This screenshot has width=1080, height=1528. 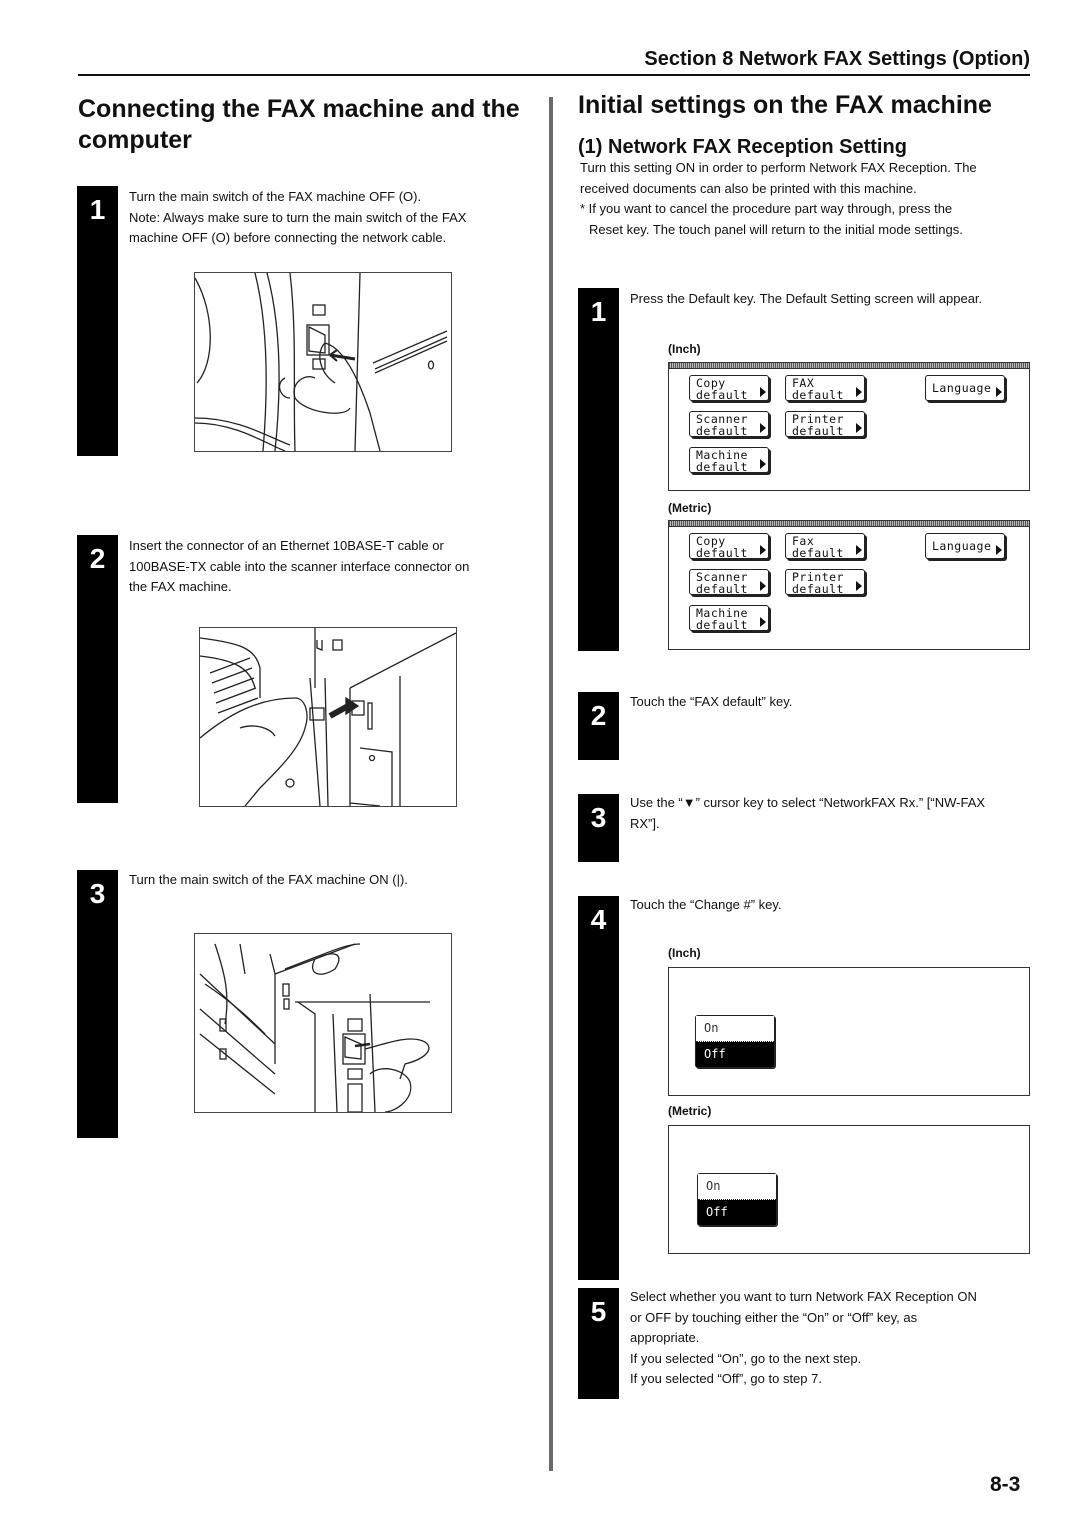 I want to click on step-text-line: If you selected “Off”, go to step 7., so click(x=726, y=1378).